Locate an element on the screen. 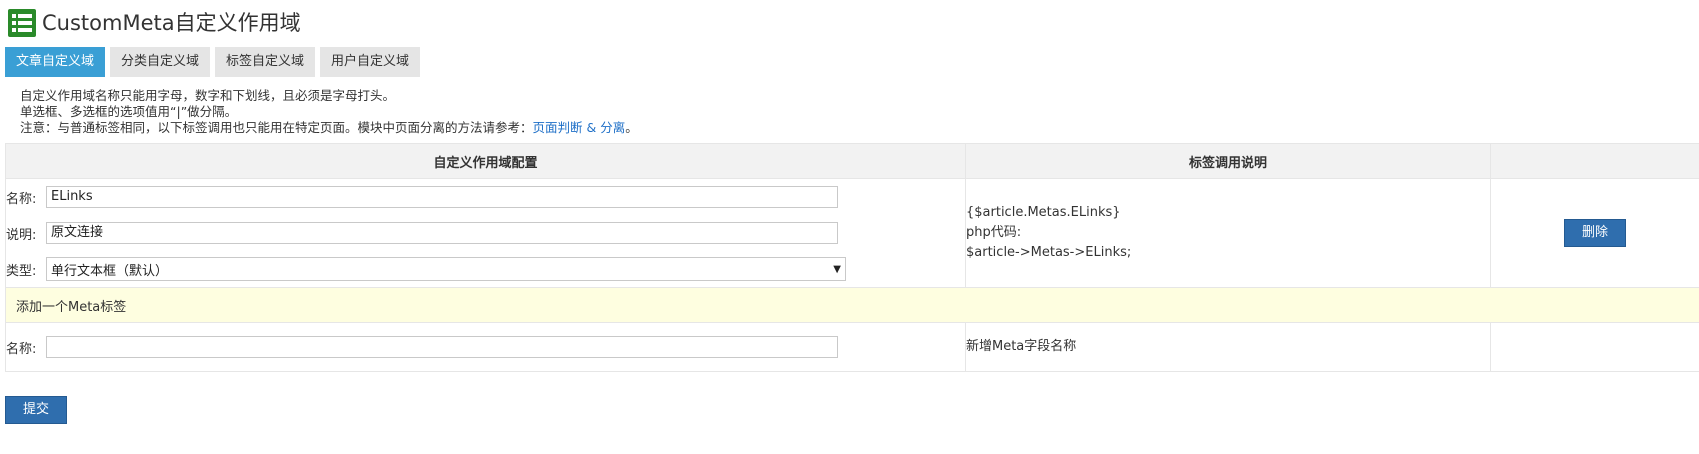  tag-php-label: php代码: is located at coordinates (994, 232).